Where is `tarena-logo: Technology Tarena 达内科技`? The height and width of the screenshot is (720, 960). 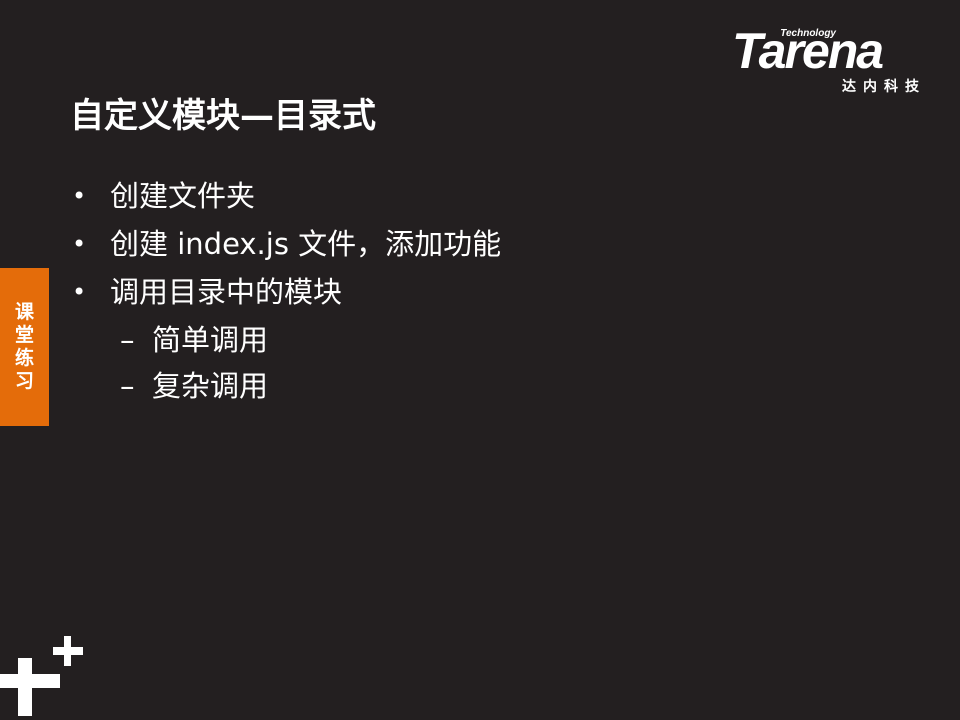
tarena-logo: Technology Tarena 达内科技 is located at coordinates (830, 60).